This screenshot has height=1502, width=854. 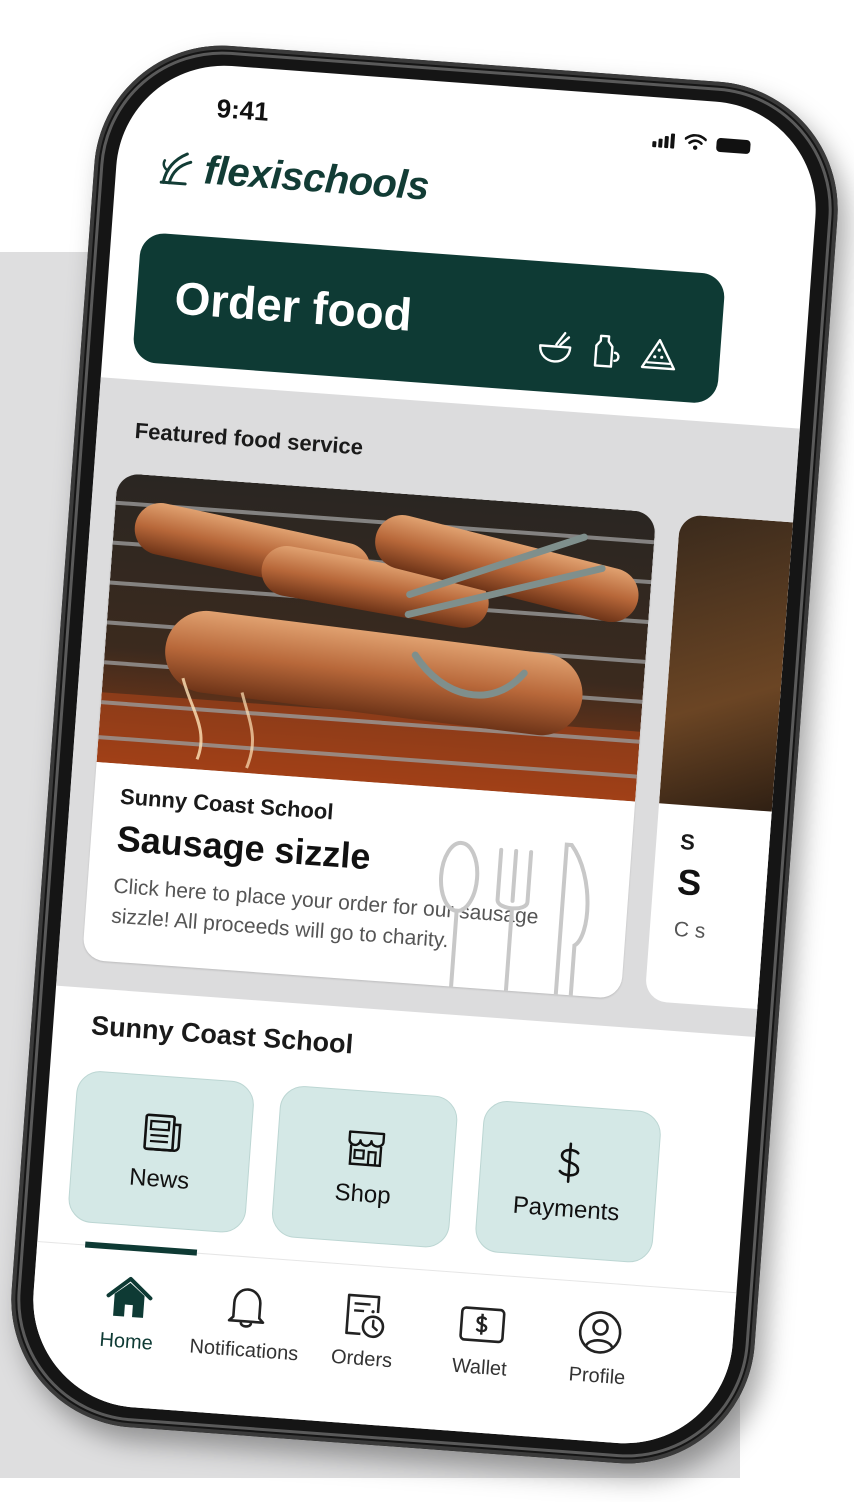 I want to click on tab-home: Home, so click(x=128, y=1313).